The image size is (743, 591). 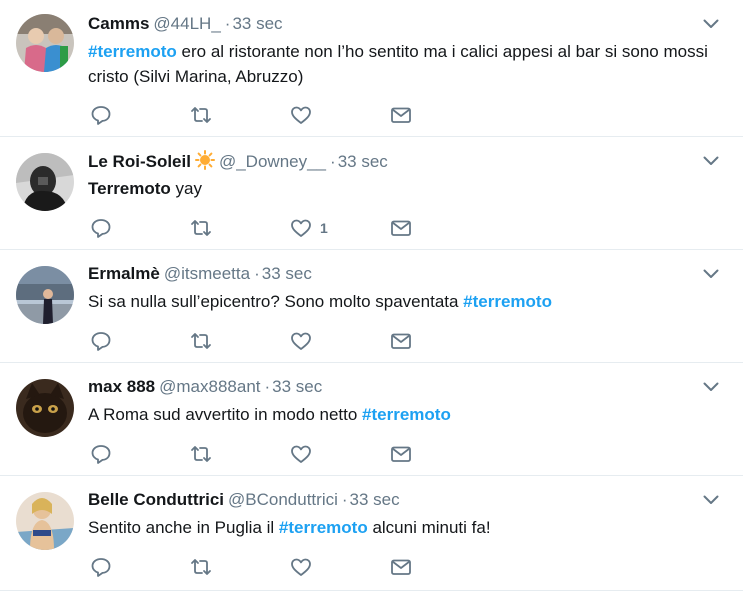 What do you see at coordinates (209, 386) in the screenshot?
I see `author-handle: @max888ant` at bounding box center [209, 386].